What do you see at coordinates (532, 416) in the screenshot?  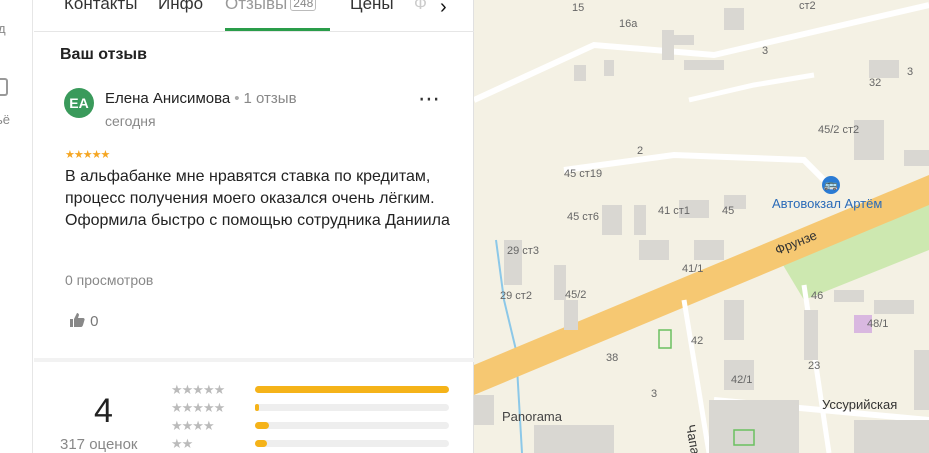 I see `poi-label-panorama: Panorama` at bounding box center [532, 416].